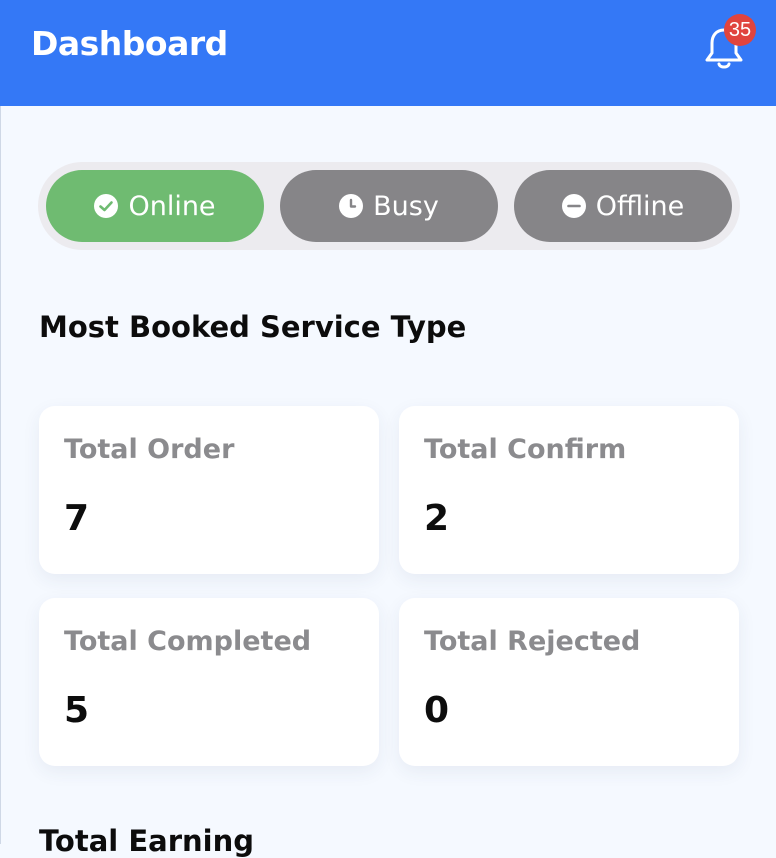 Image resolution: width=776 pixels, height=858 pixels. Describe the element at coordinates (351, 206) in the screenshot. I see `clock-icon` at that location.